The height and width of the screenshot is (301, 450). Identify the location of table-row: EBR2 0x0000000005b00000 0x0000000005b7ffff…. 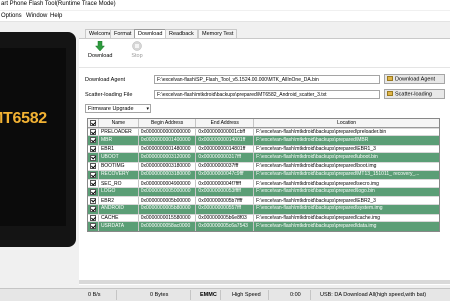
(263, 200).